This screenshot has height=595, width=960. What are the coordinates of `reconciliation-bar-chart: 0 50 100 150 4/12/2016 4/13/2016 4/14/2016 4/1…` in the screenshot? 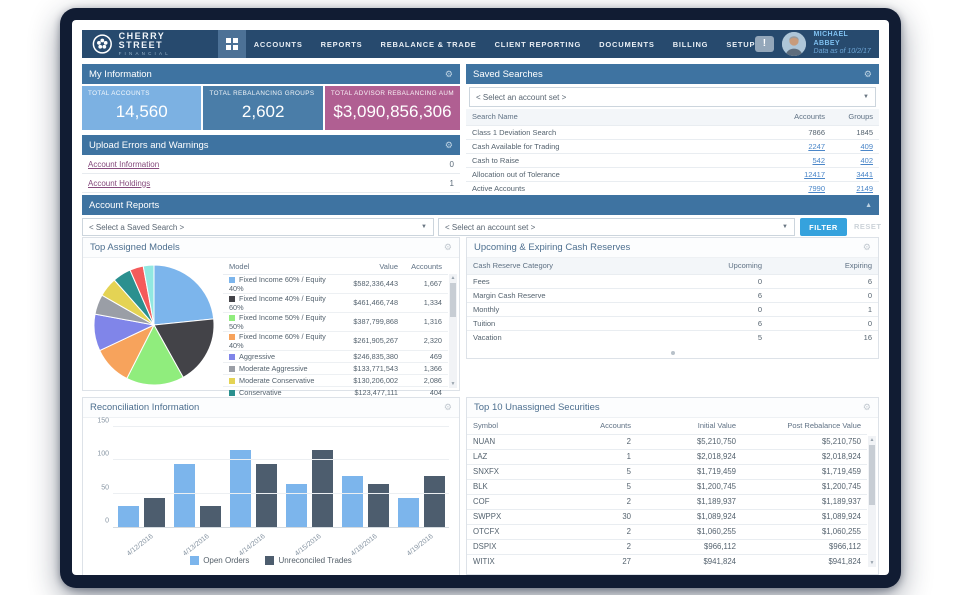 It's located at (271, 496).